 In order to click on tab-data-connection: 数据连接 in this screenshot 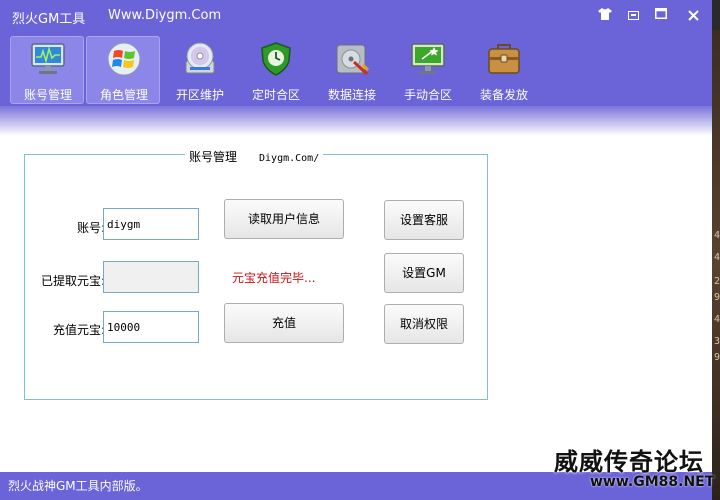, I will do `click(351, 70)`.